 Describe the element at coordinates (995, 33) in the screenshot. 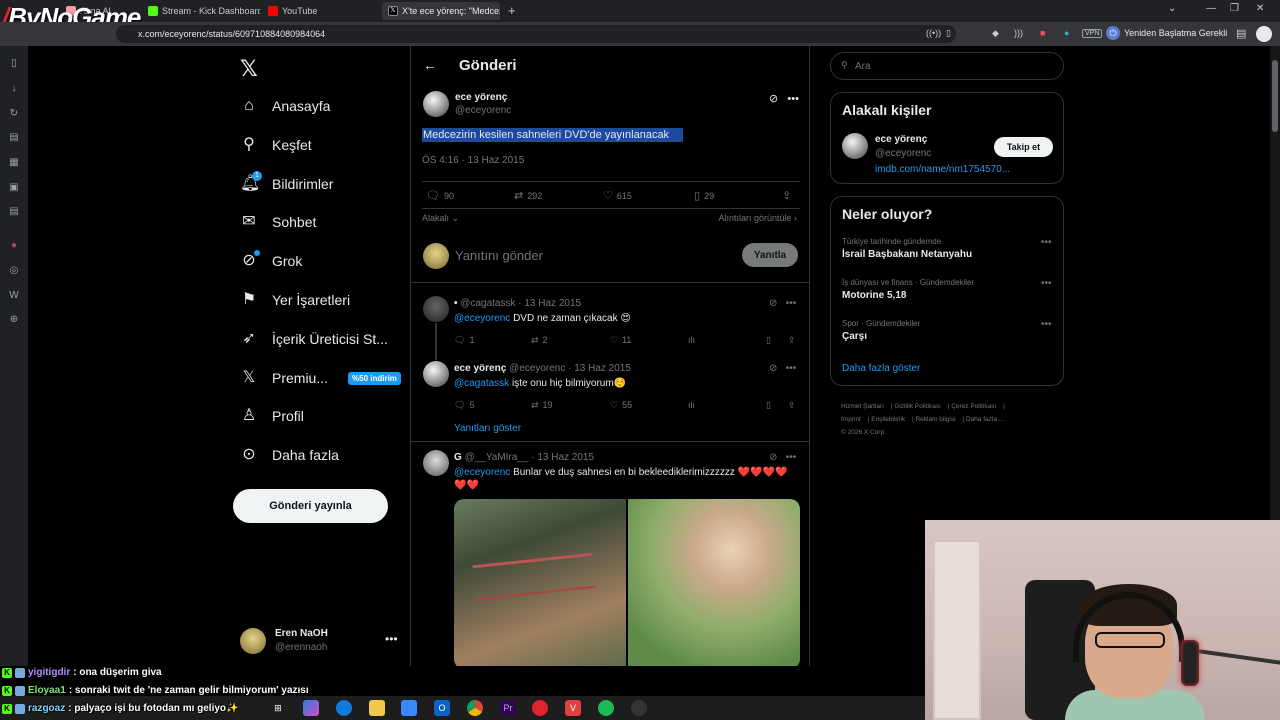

I see `extension-icon: ◆` at that location.